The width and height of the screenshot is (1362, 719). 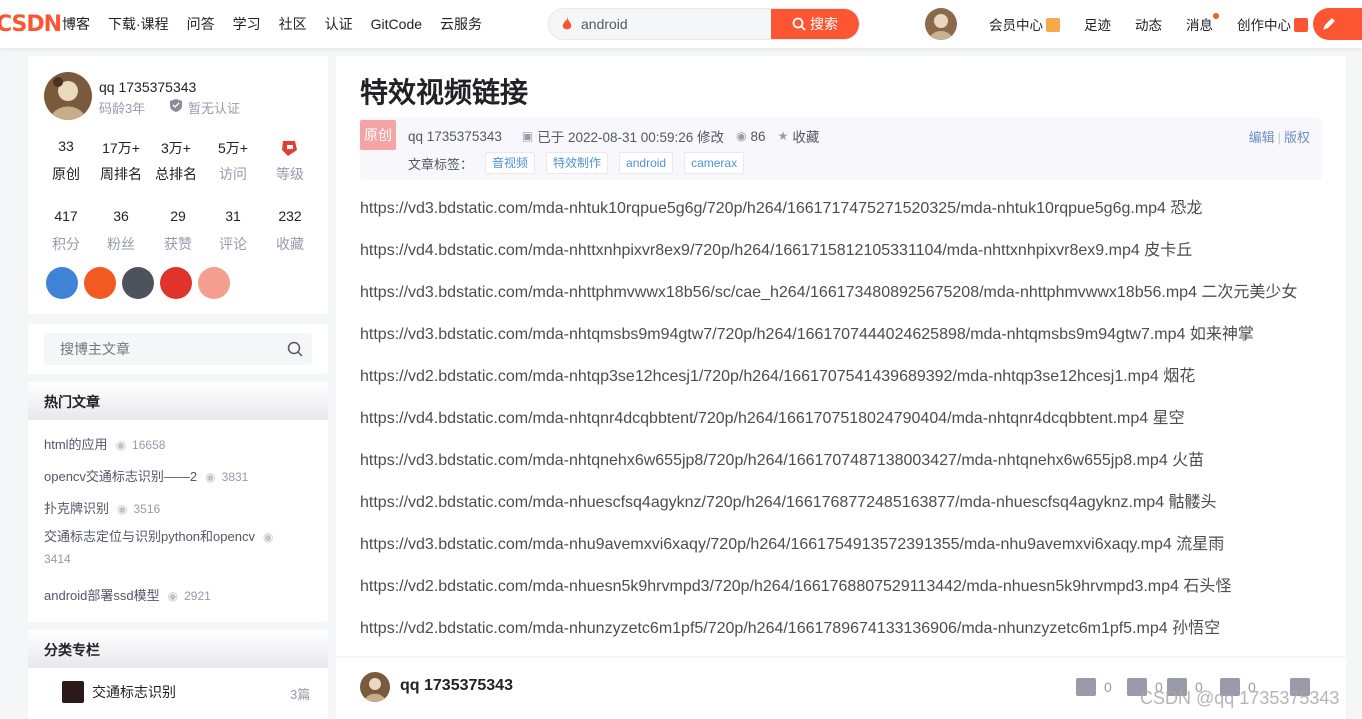 I want to click on stat-favorites: 232 收藏, so click(x=290, y=230).